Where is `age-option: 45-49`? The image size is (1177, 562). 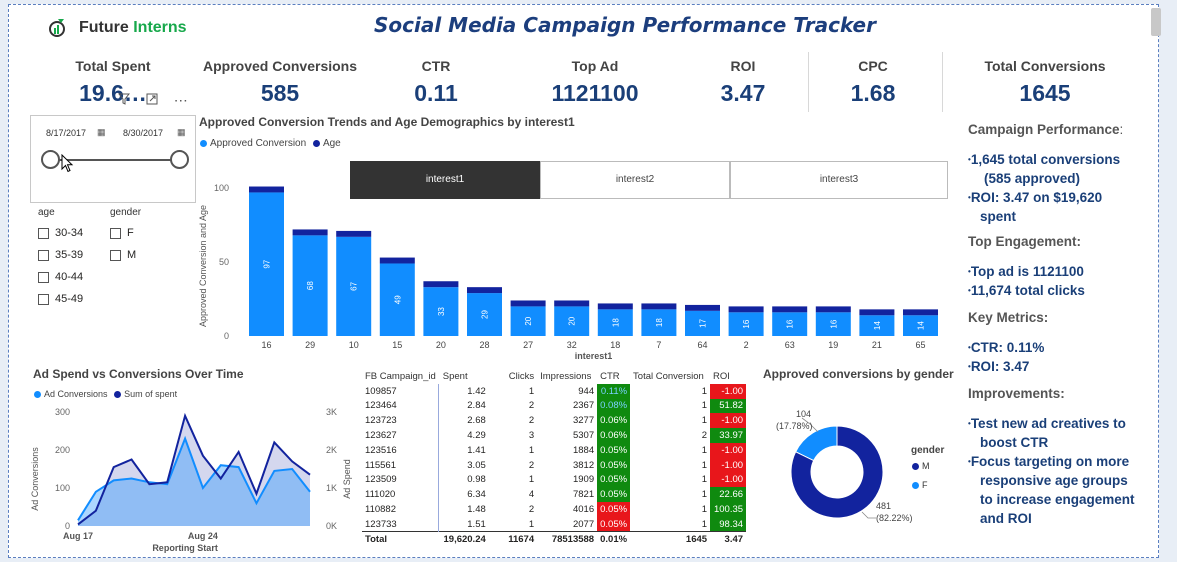
age-option: 45-49 is located at coordinates (60, 299).